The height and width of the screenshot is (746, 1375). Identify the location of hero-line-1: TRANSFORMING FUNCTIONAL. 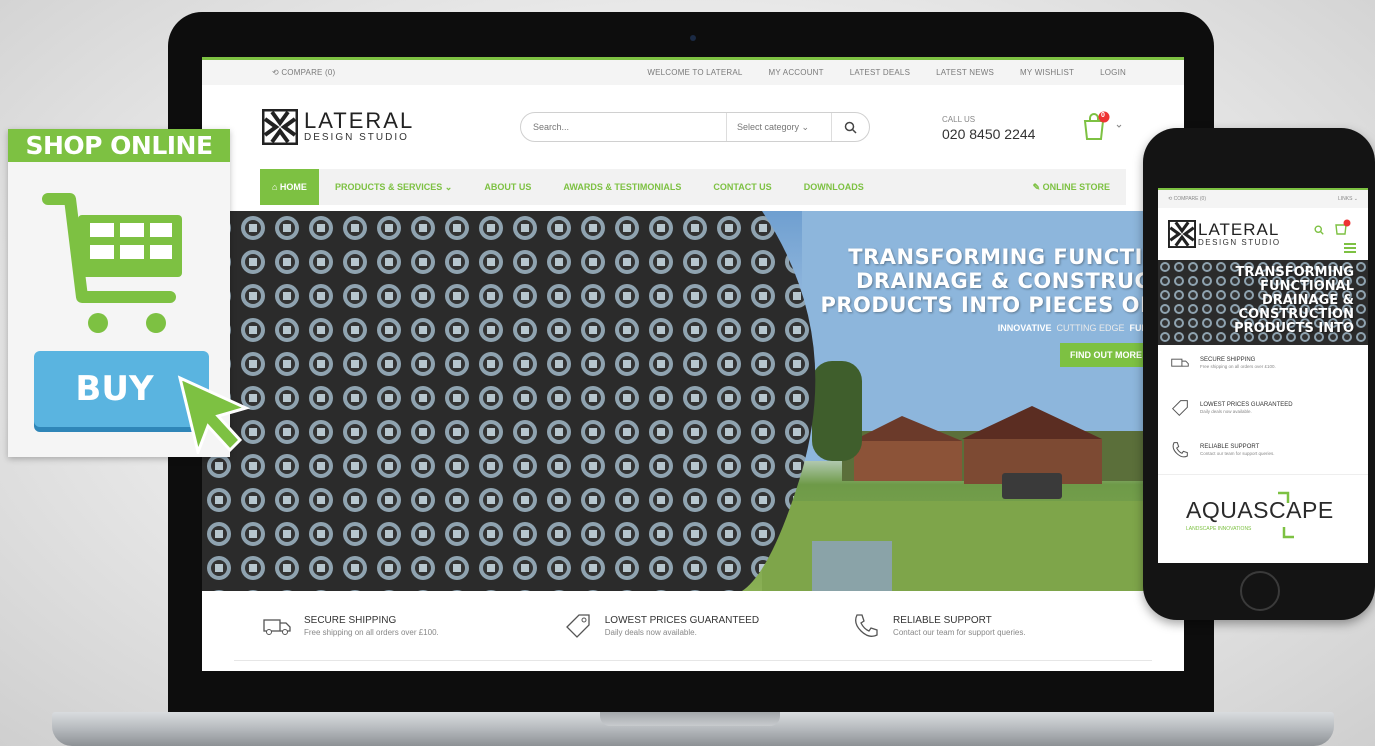
(1016, 257).